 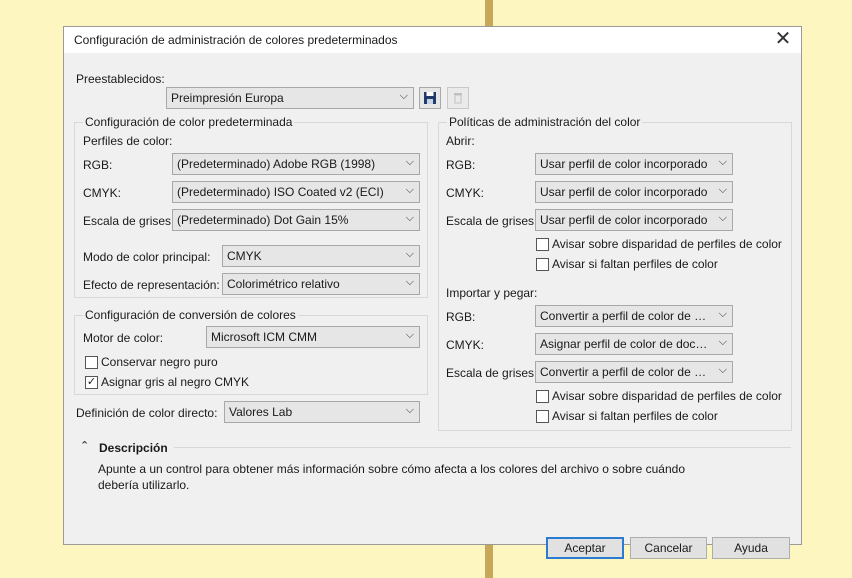 What do you see at coordinates (460, 141) in the screenshot?
I see `open-heading: Abrir:` at bounding box center [460, 141].